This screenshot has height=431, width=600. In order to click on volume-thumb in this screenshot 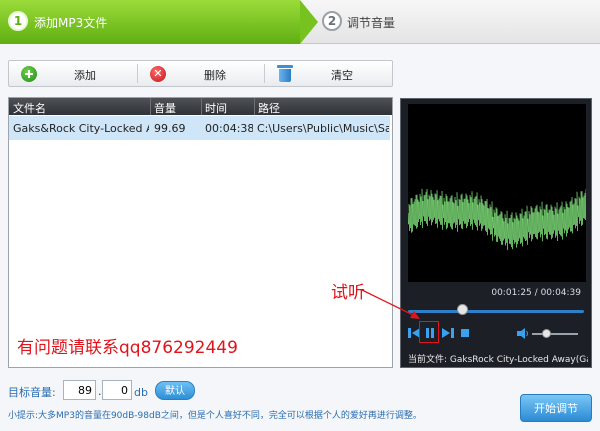, I will do `click(546, 333)`.